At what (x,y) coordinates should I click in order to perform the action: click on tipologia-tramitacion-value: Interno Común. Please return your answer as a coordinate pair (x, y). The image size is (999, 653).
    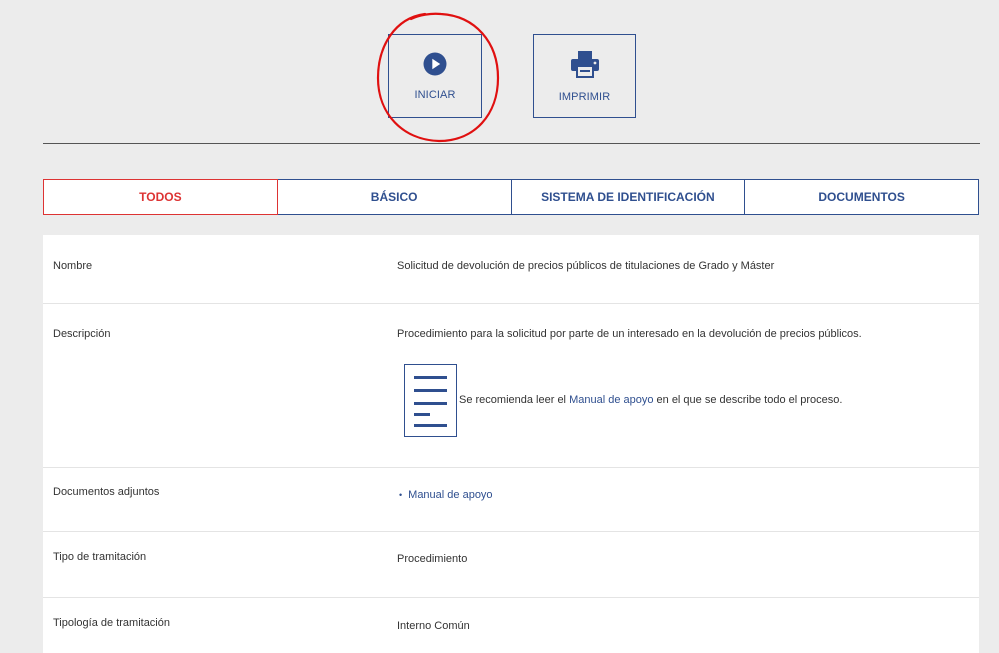
    Looking at the image, I should click on (433, 626).